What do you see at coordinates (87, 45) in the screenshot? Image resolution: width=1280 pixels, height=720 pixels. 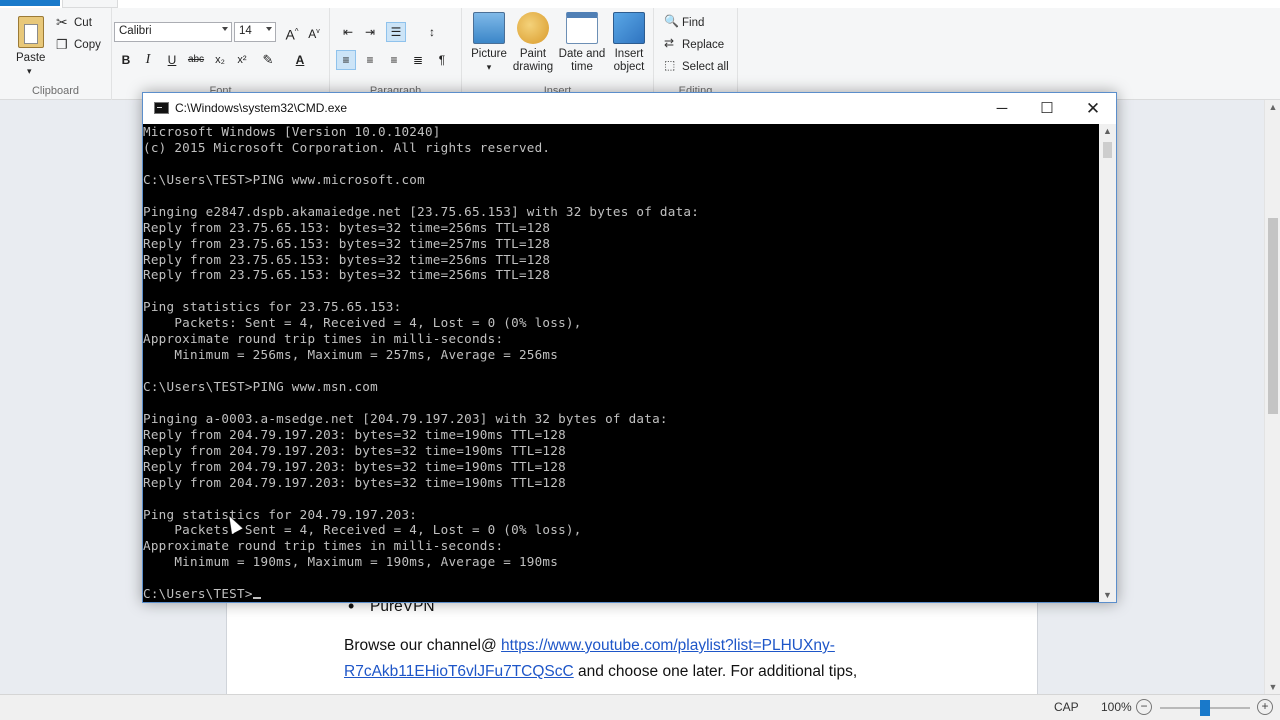 I see `copy-button: Copy` at bounding box center [87, 45].